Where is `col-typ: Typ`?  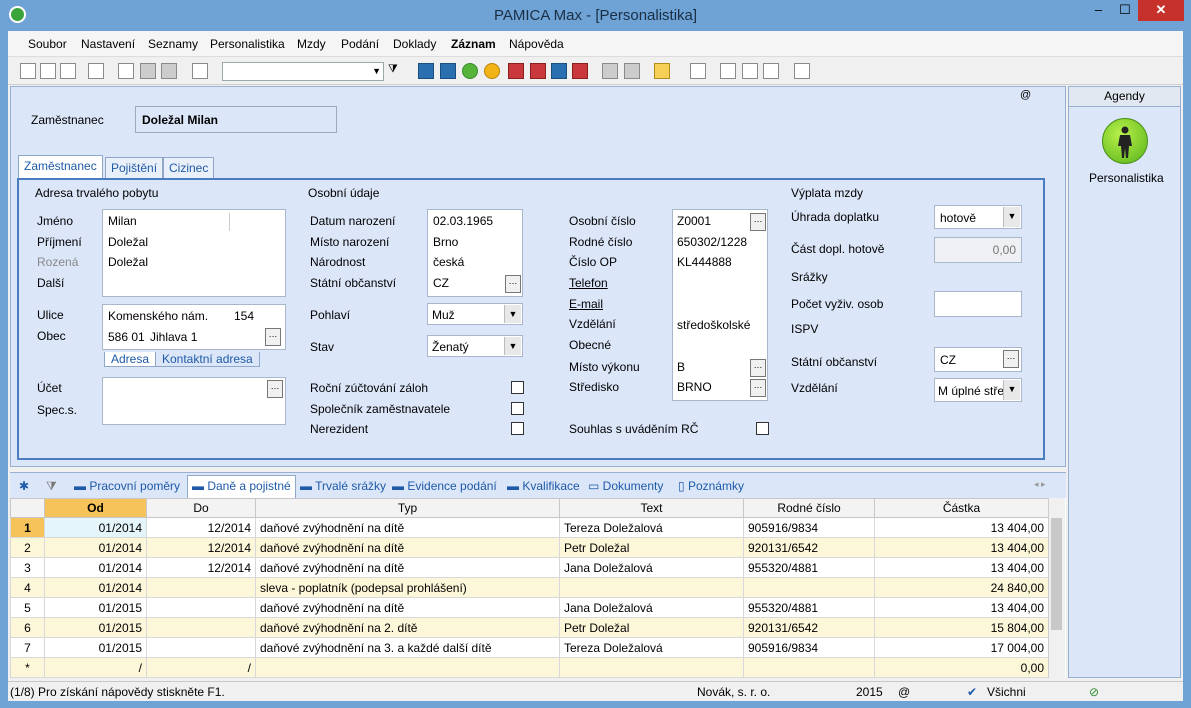
col-typ: Typ is located at coordinates (407, 508).